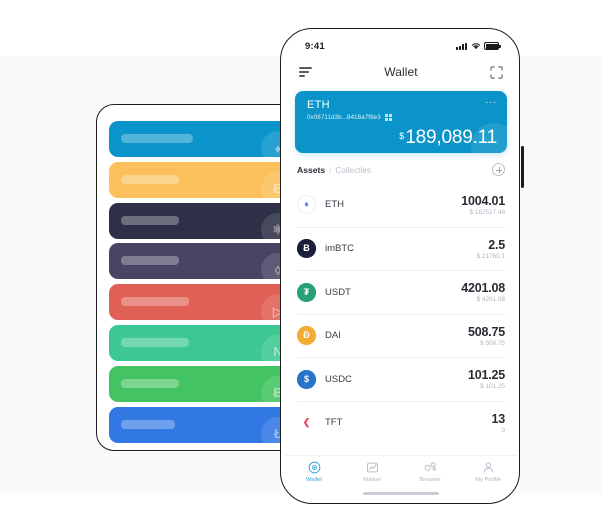 This screenshot has width=602, height=532. I want to click on asset-fiat-value: $ 162517.48, so click(487, 212).